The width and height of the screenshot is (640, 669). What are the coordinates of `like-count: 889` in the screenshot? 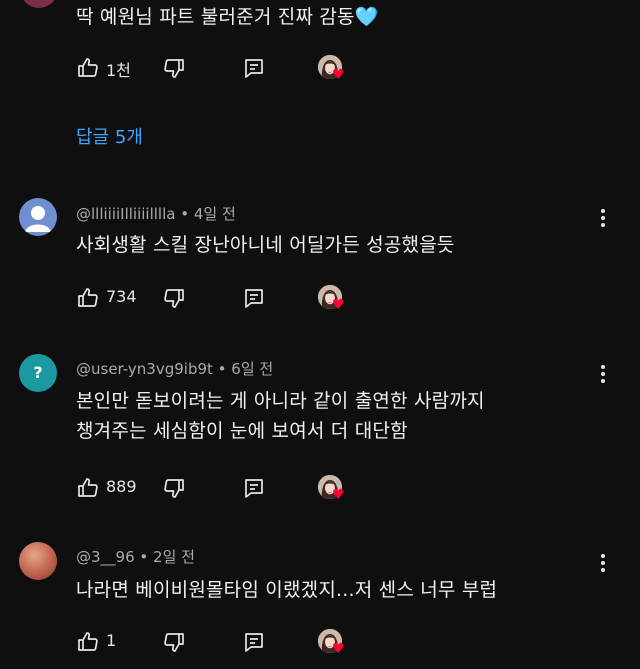 It's located at (121, 486).